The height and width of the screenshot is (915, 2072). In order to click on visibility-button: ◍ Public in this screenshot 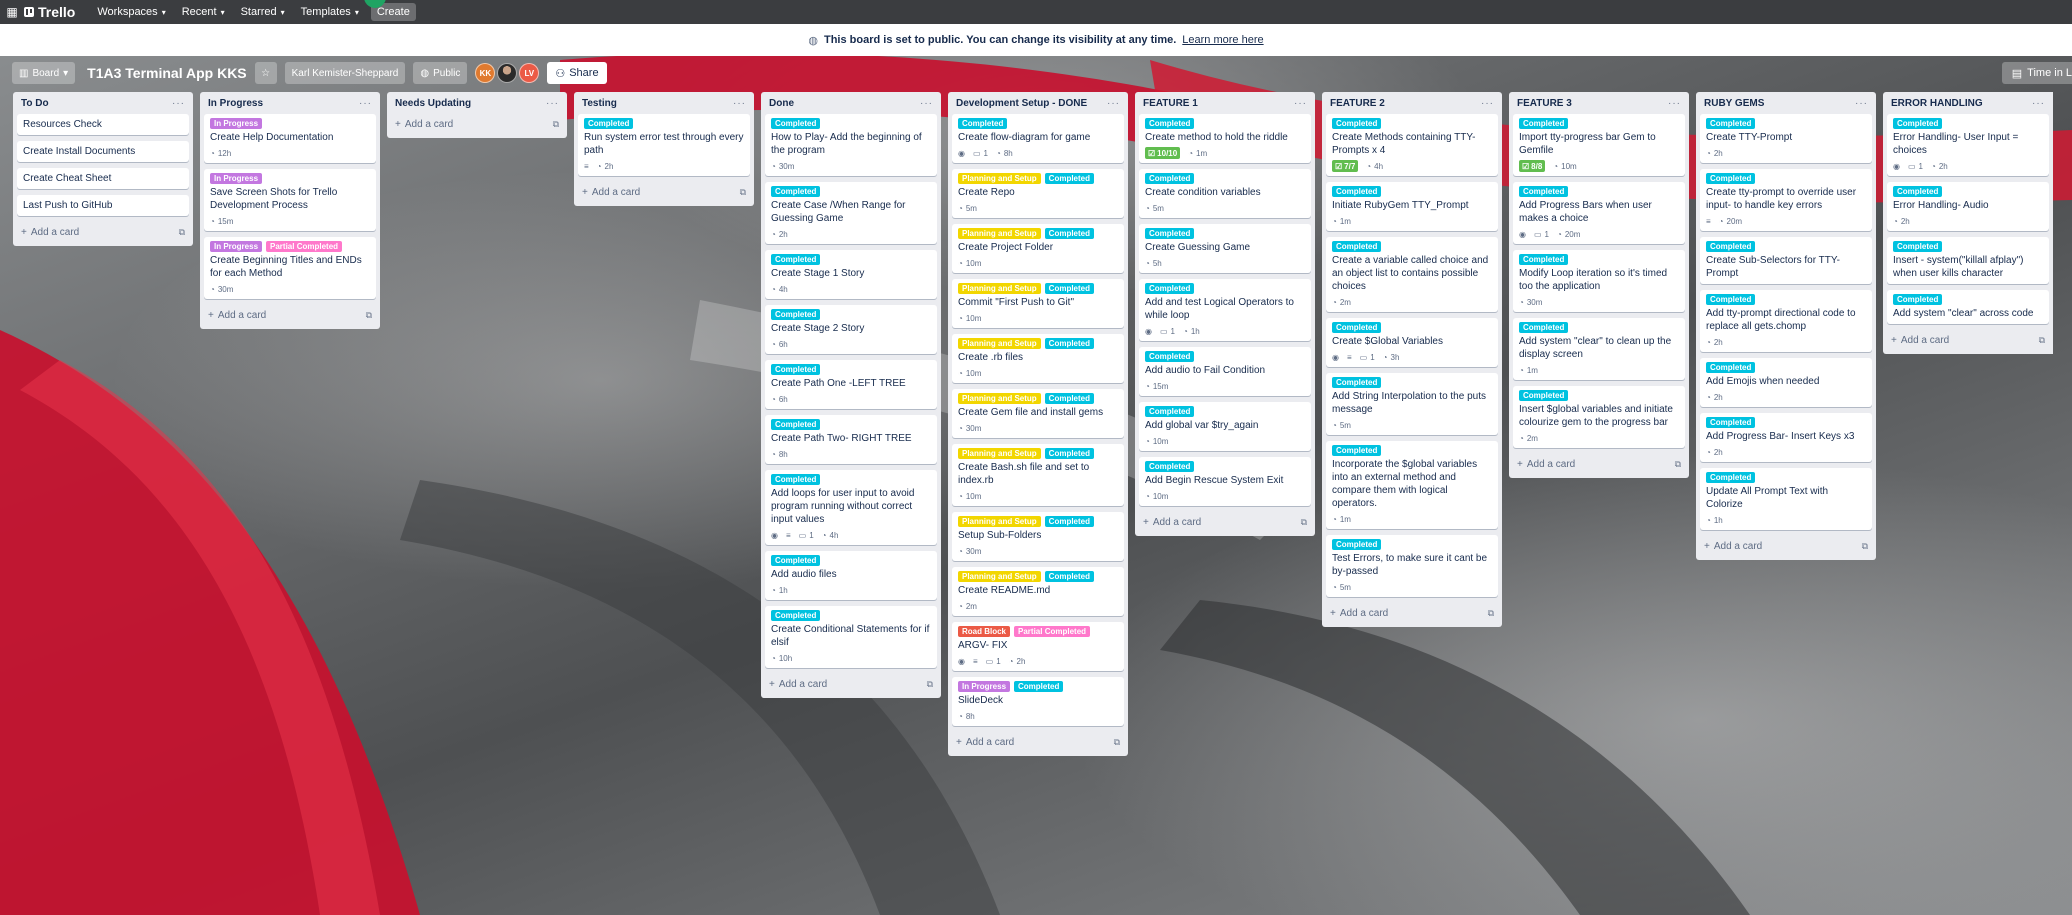, I will do `click(440, 73)`.